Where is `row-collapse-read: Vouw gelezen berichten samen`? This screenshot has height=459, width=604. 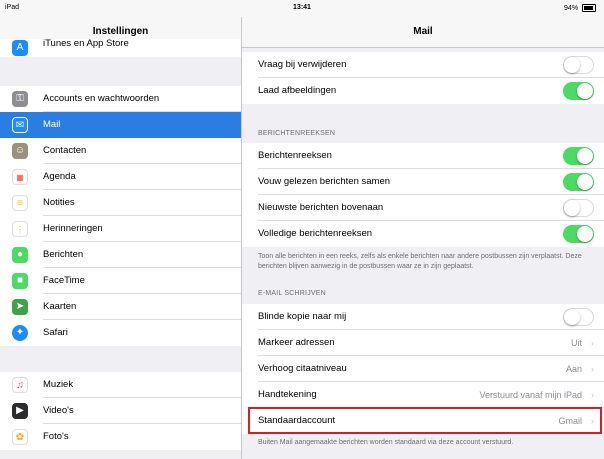
row-collapse-read: Vouw gelezen berichten samen is located at coordinates (423, 182).